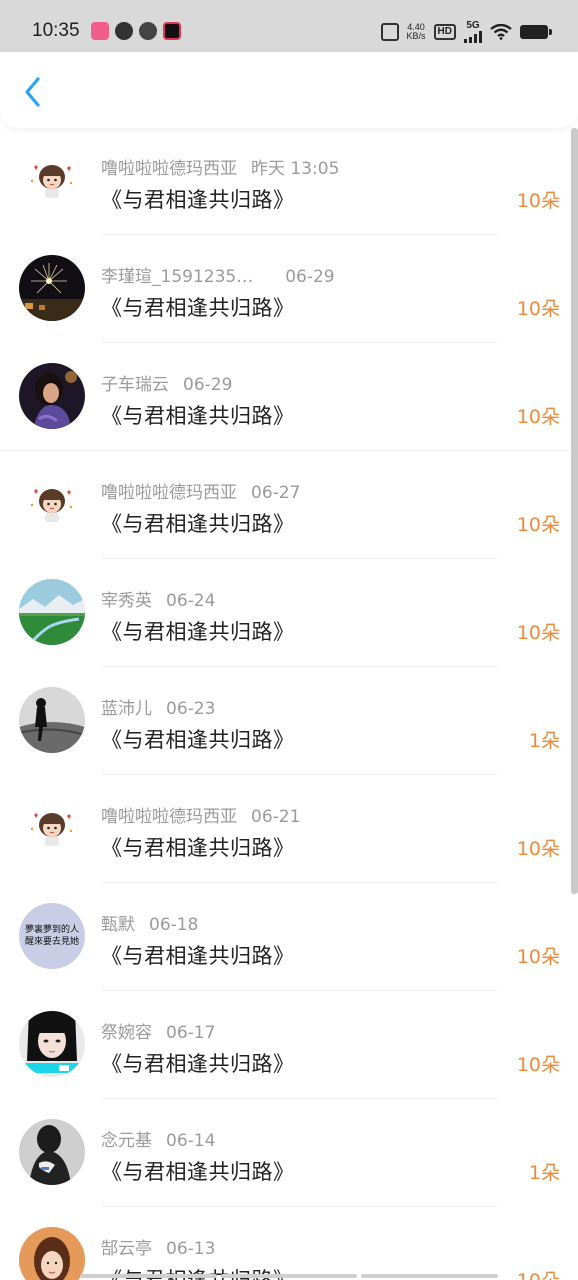 The width and height of the screenshot is (578, 1280). I want to click on top-nav-bar, so click(289, 90).